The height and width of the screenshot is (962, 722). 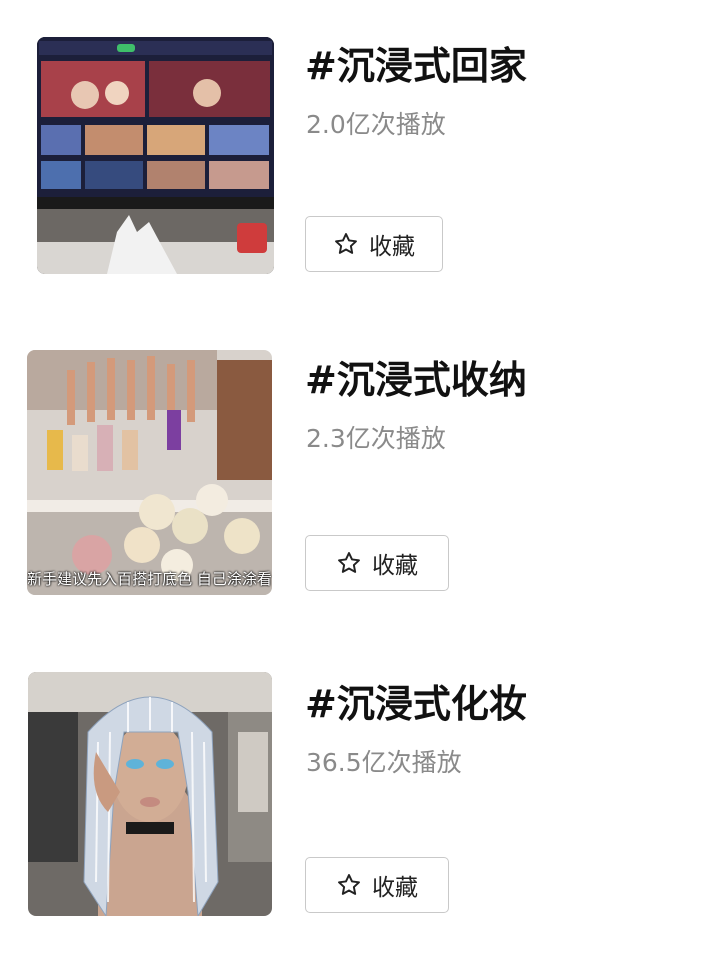 What do you see at coordinates (416, 380) in the screenshot?
I see `topic-title: #沉浸式收纳` at bounding box center [416, 380].